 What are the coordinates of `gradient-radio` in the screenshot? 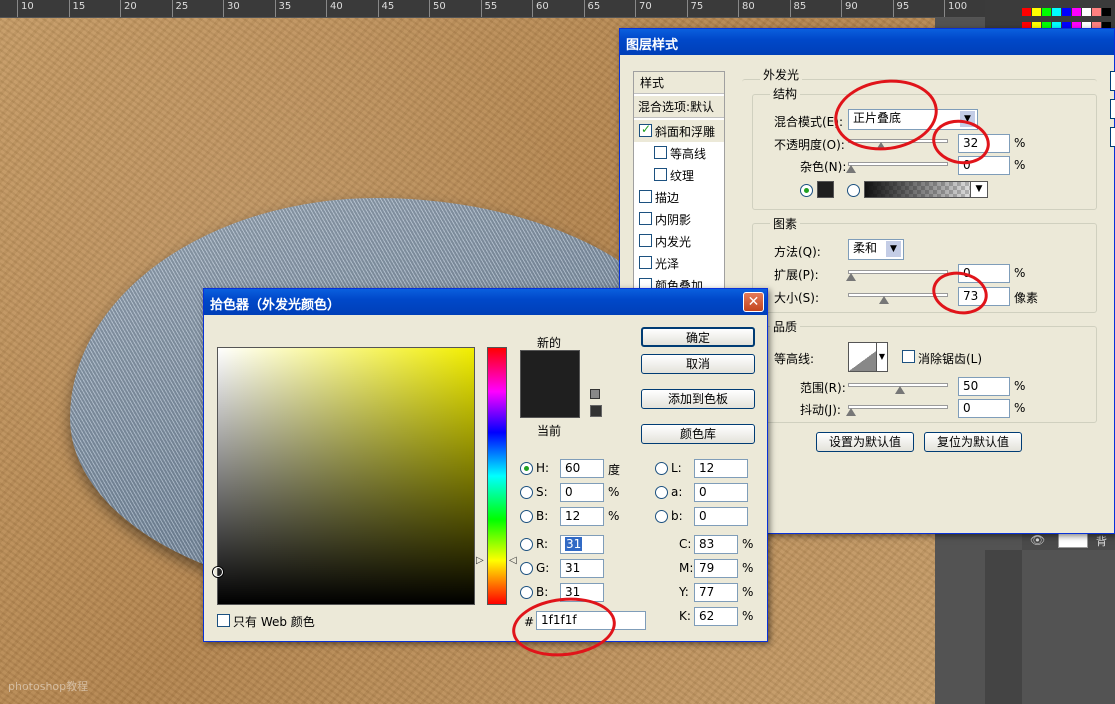 It's located at (853, 190).